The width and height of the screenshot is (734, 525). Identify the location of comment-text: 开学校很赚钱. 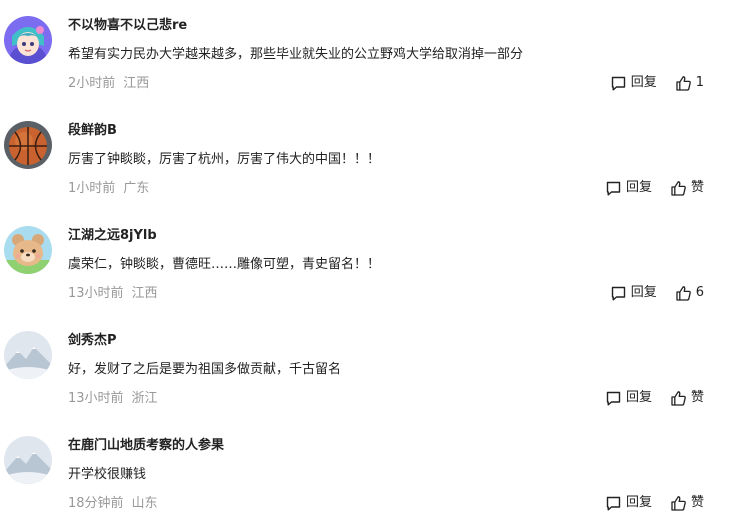
(107, 474).